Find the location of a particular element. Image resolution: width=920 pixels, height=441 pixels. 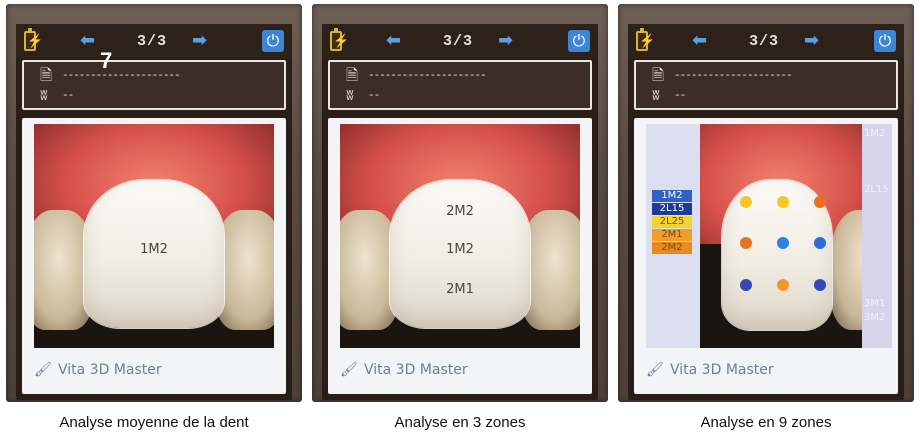

right-label: 3M2 is located at coordinates (875, 317).